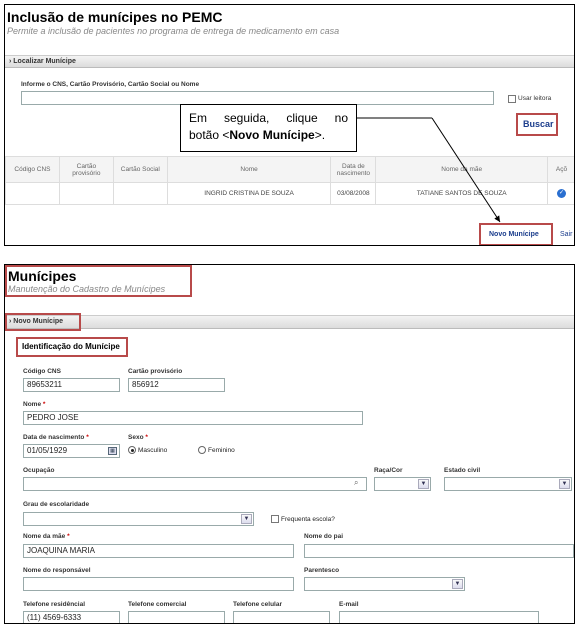 The height and width of the screenshot is (628, 579). What do you see at coordinates (388, 470) in the screenshot?
I see `raca-label: Raça/Cor` at bounding box center [388, 470].